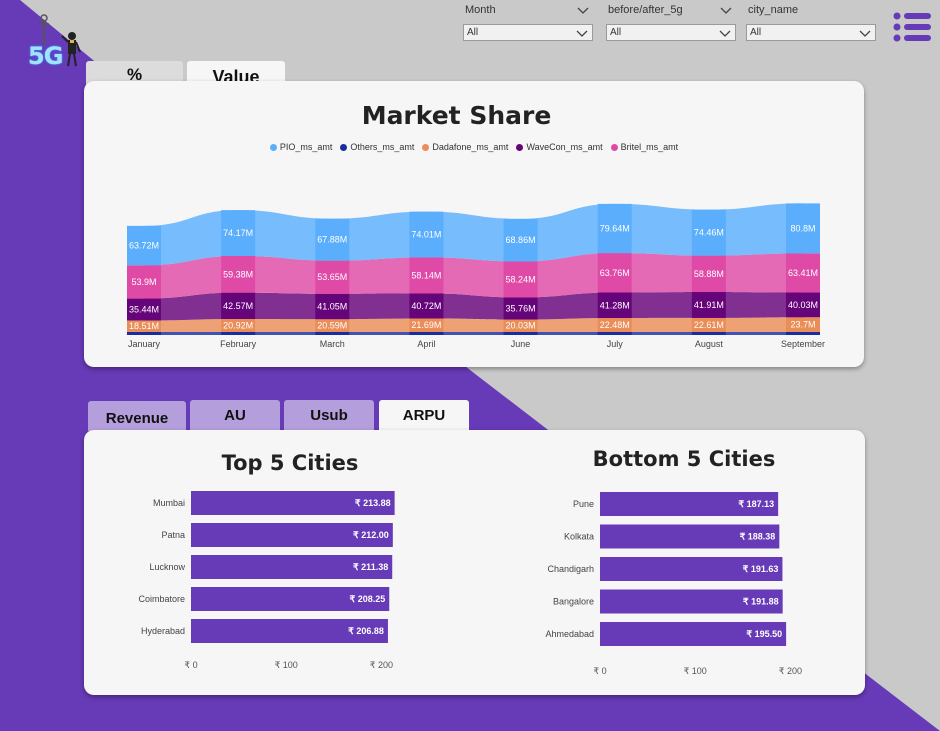 Image resolution: width=940 pixels, height=731 pixels. Describe the element at coordinates (426, 306) in the screenshot. I see `data-label: 40.72M` at that location.